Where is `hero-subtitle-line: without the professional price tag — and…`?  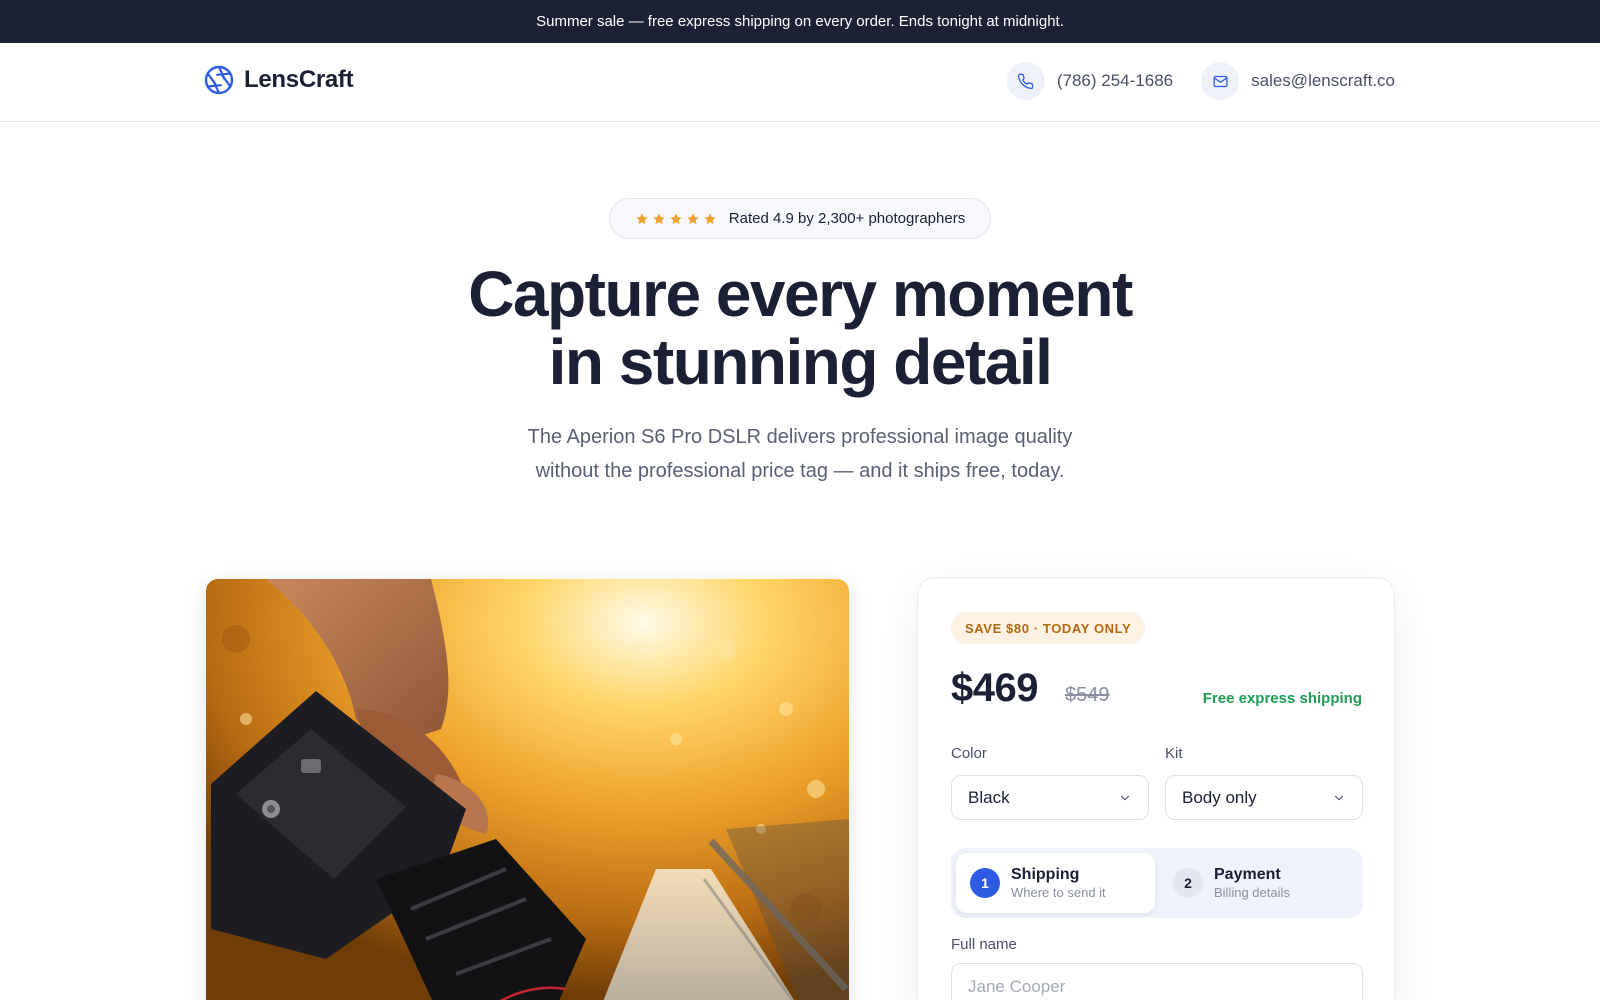
hero-subtitle-line: without the professional price tag — and… is located at coordinates (800, 471).